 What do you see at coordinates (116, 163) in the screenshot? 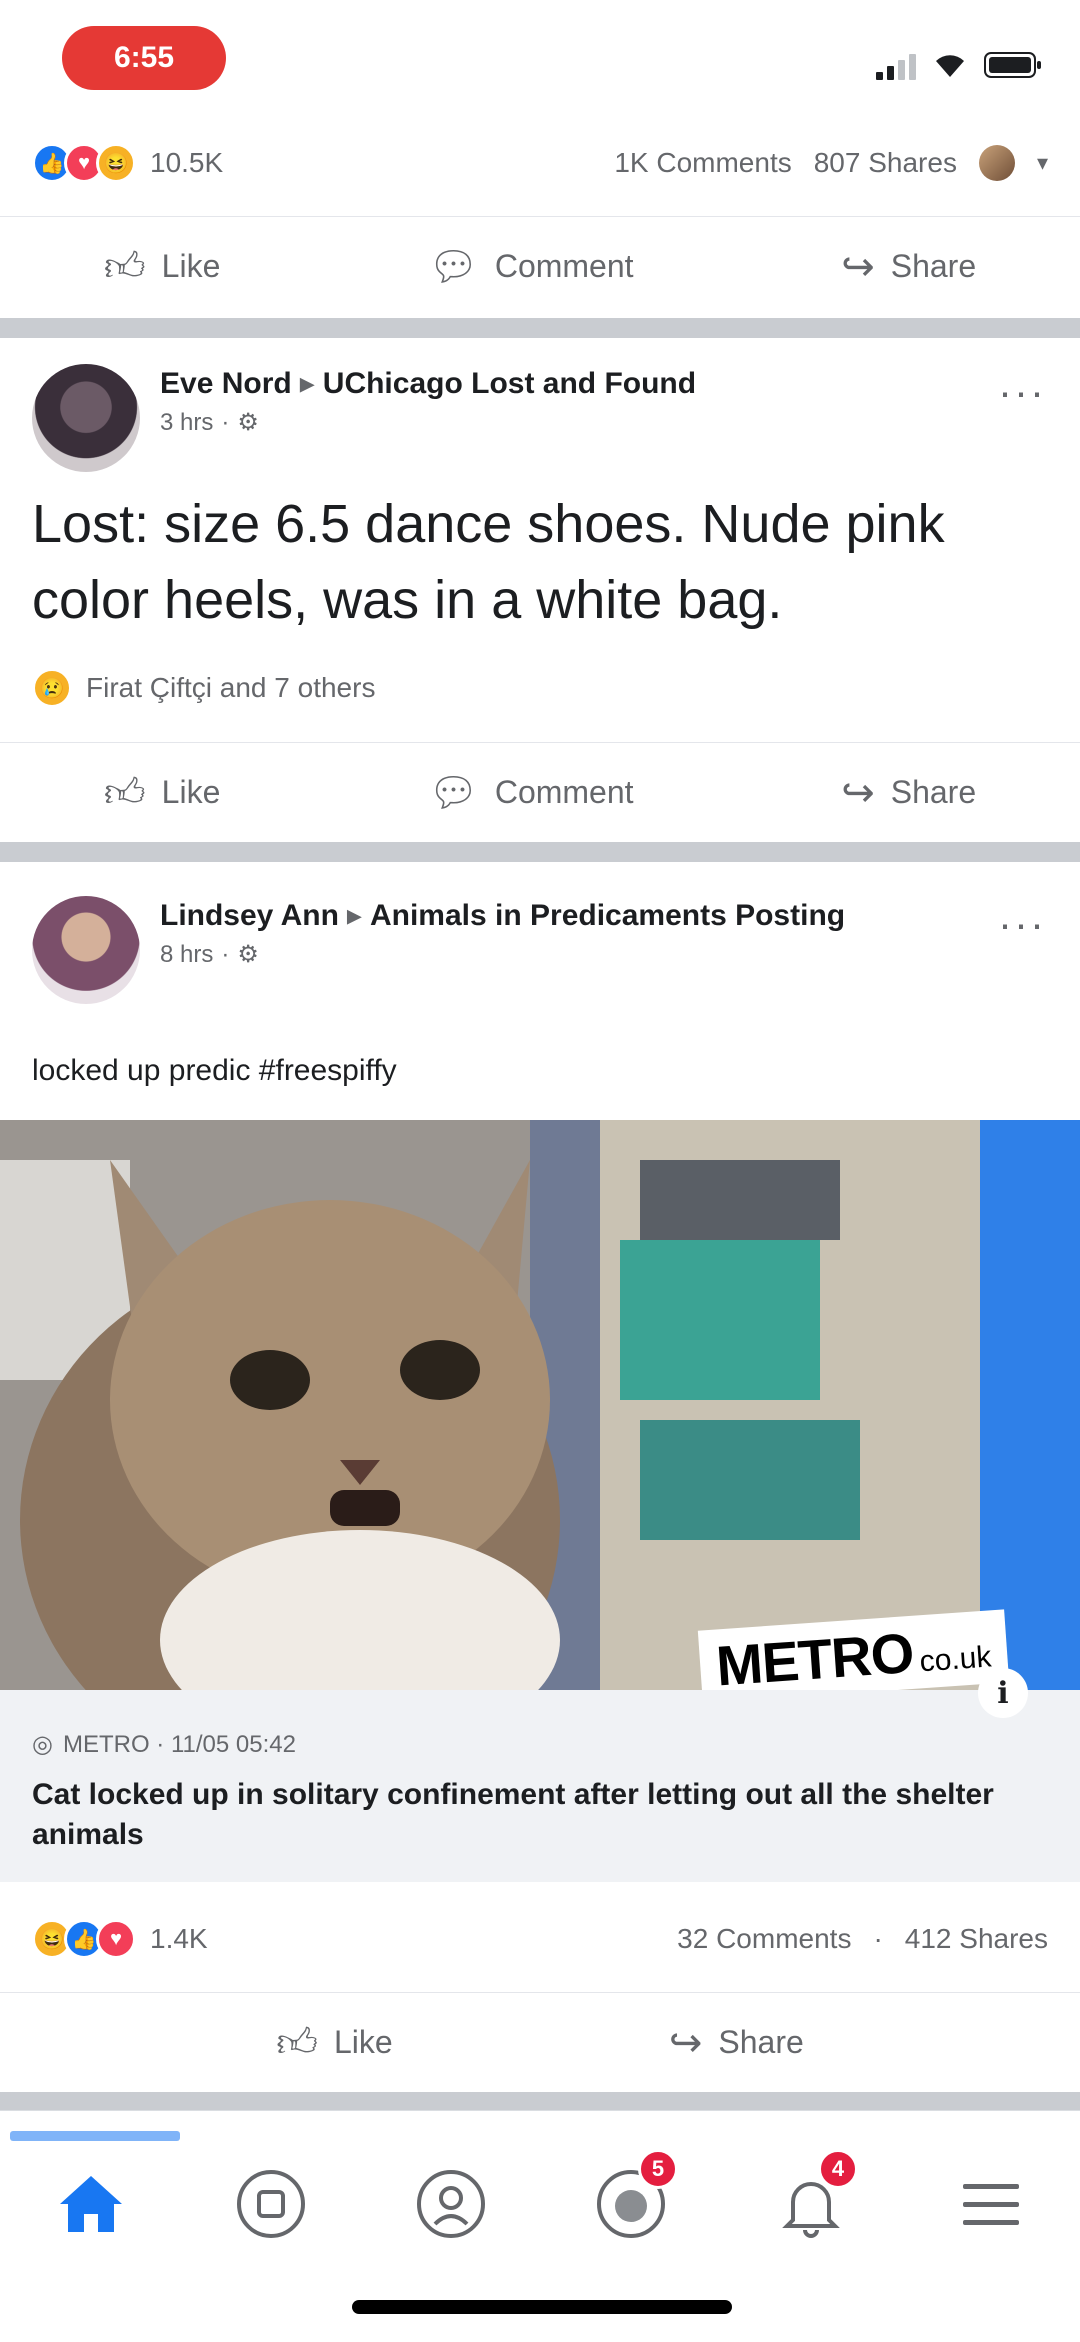
I see `haha-reaction-icon: 😆` at bounding box center [116, 163].